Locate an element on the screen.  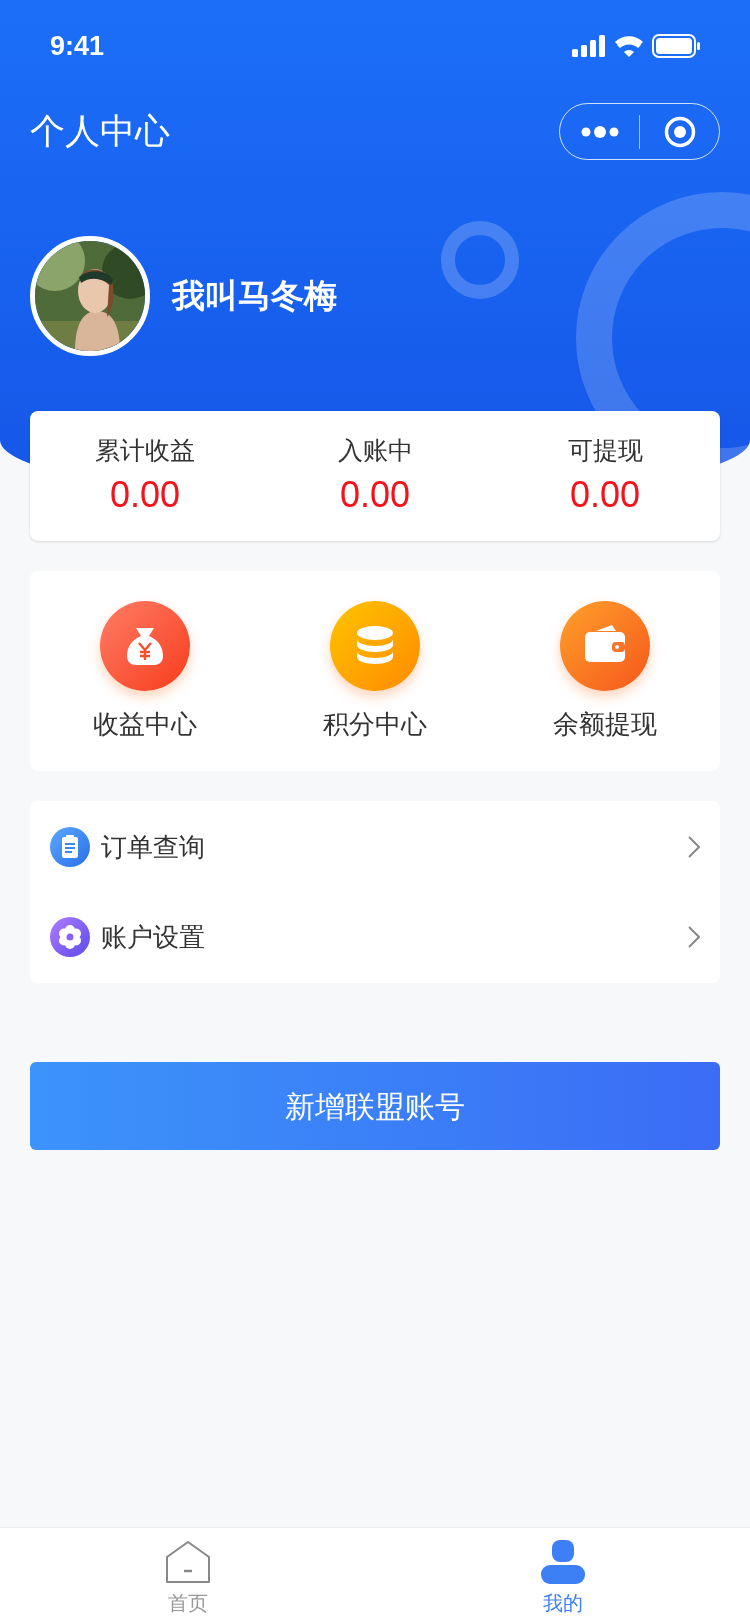
menu-item: 账户设置 is located at coordinates (375, 937).